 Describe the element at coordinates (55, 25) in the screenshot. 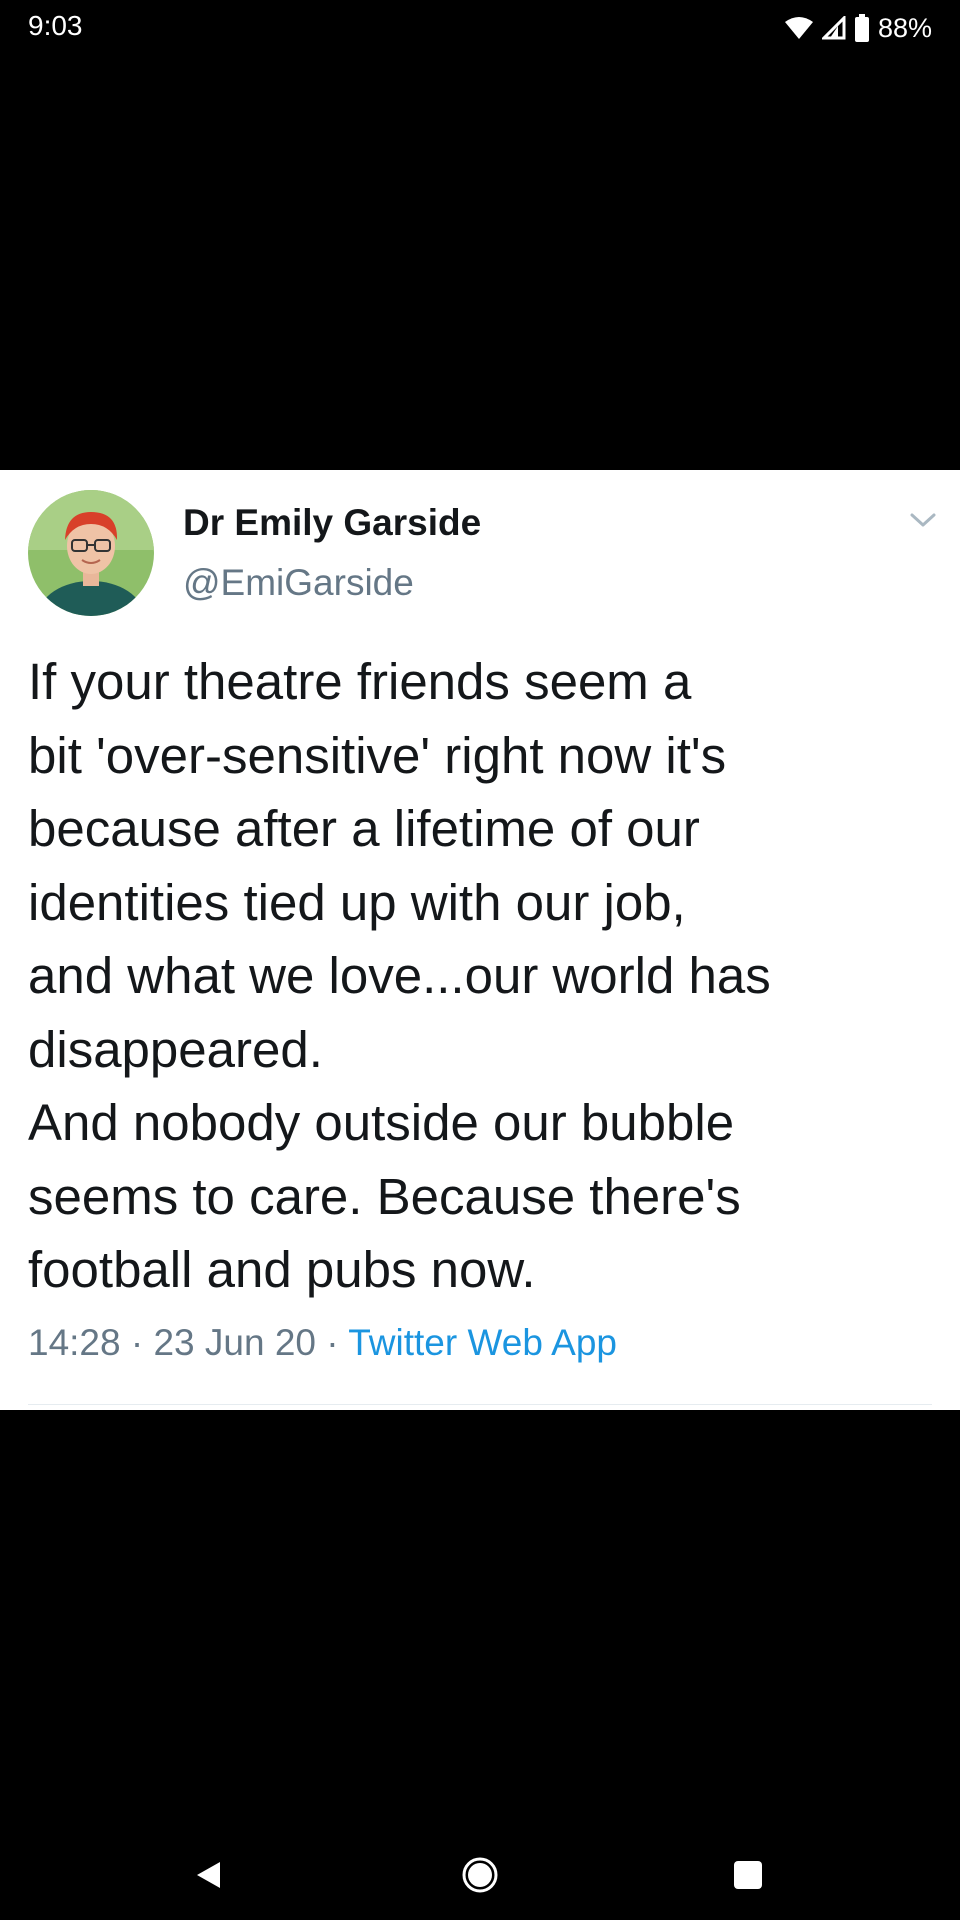

I see `status-time: 9:03` at that location.